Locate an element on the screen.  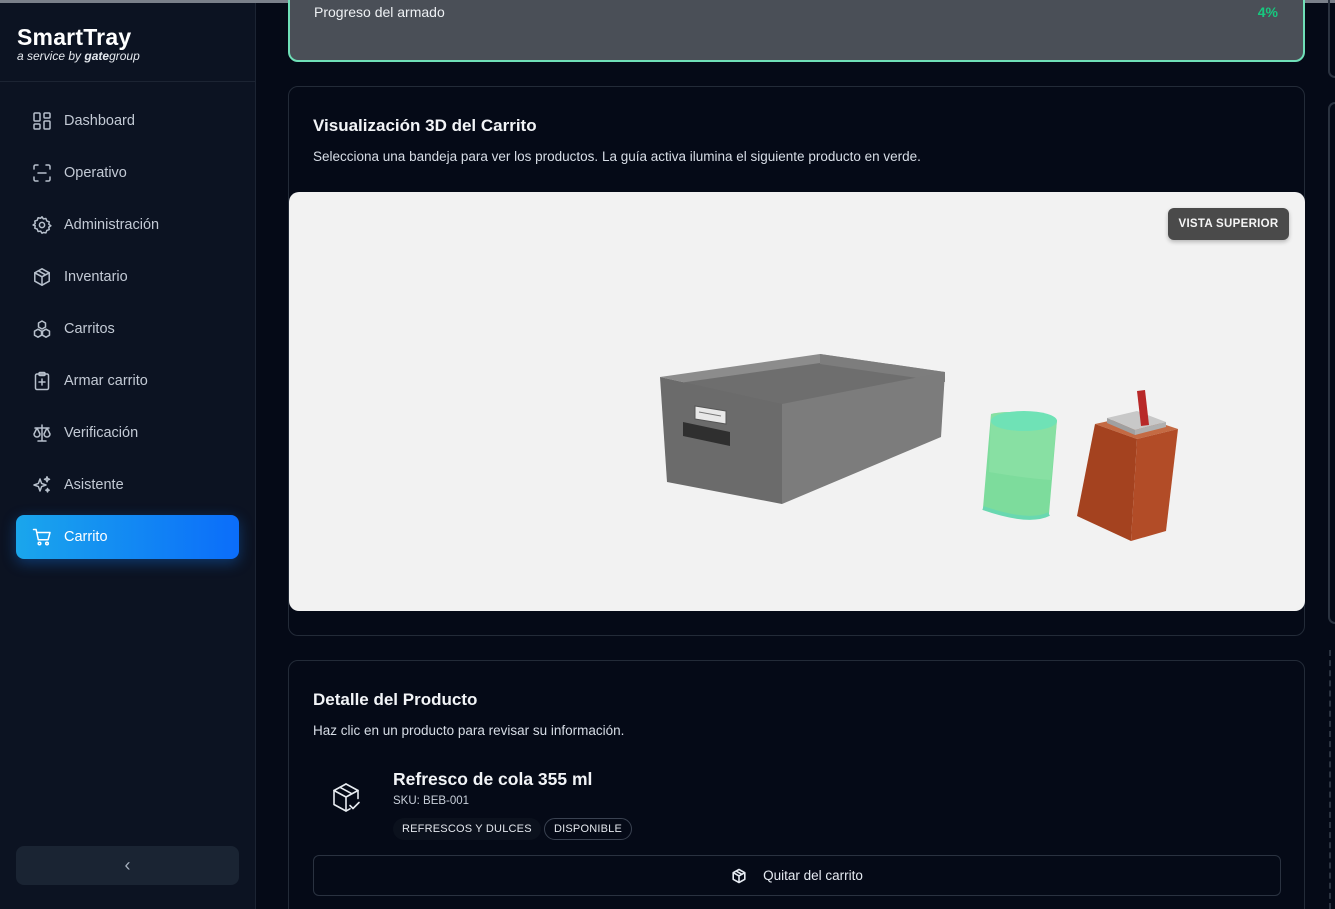
package-icon is located at coordinates (739, 875).